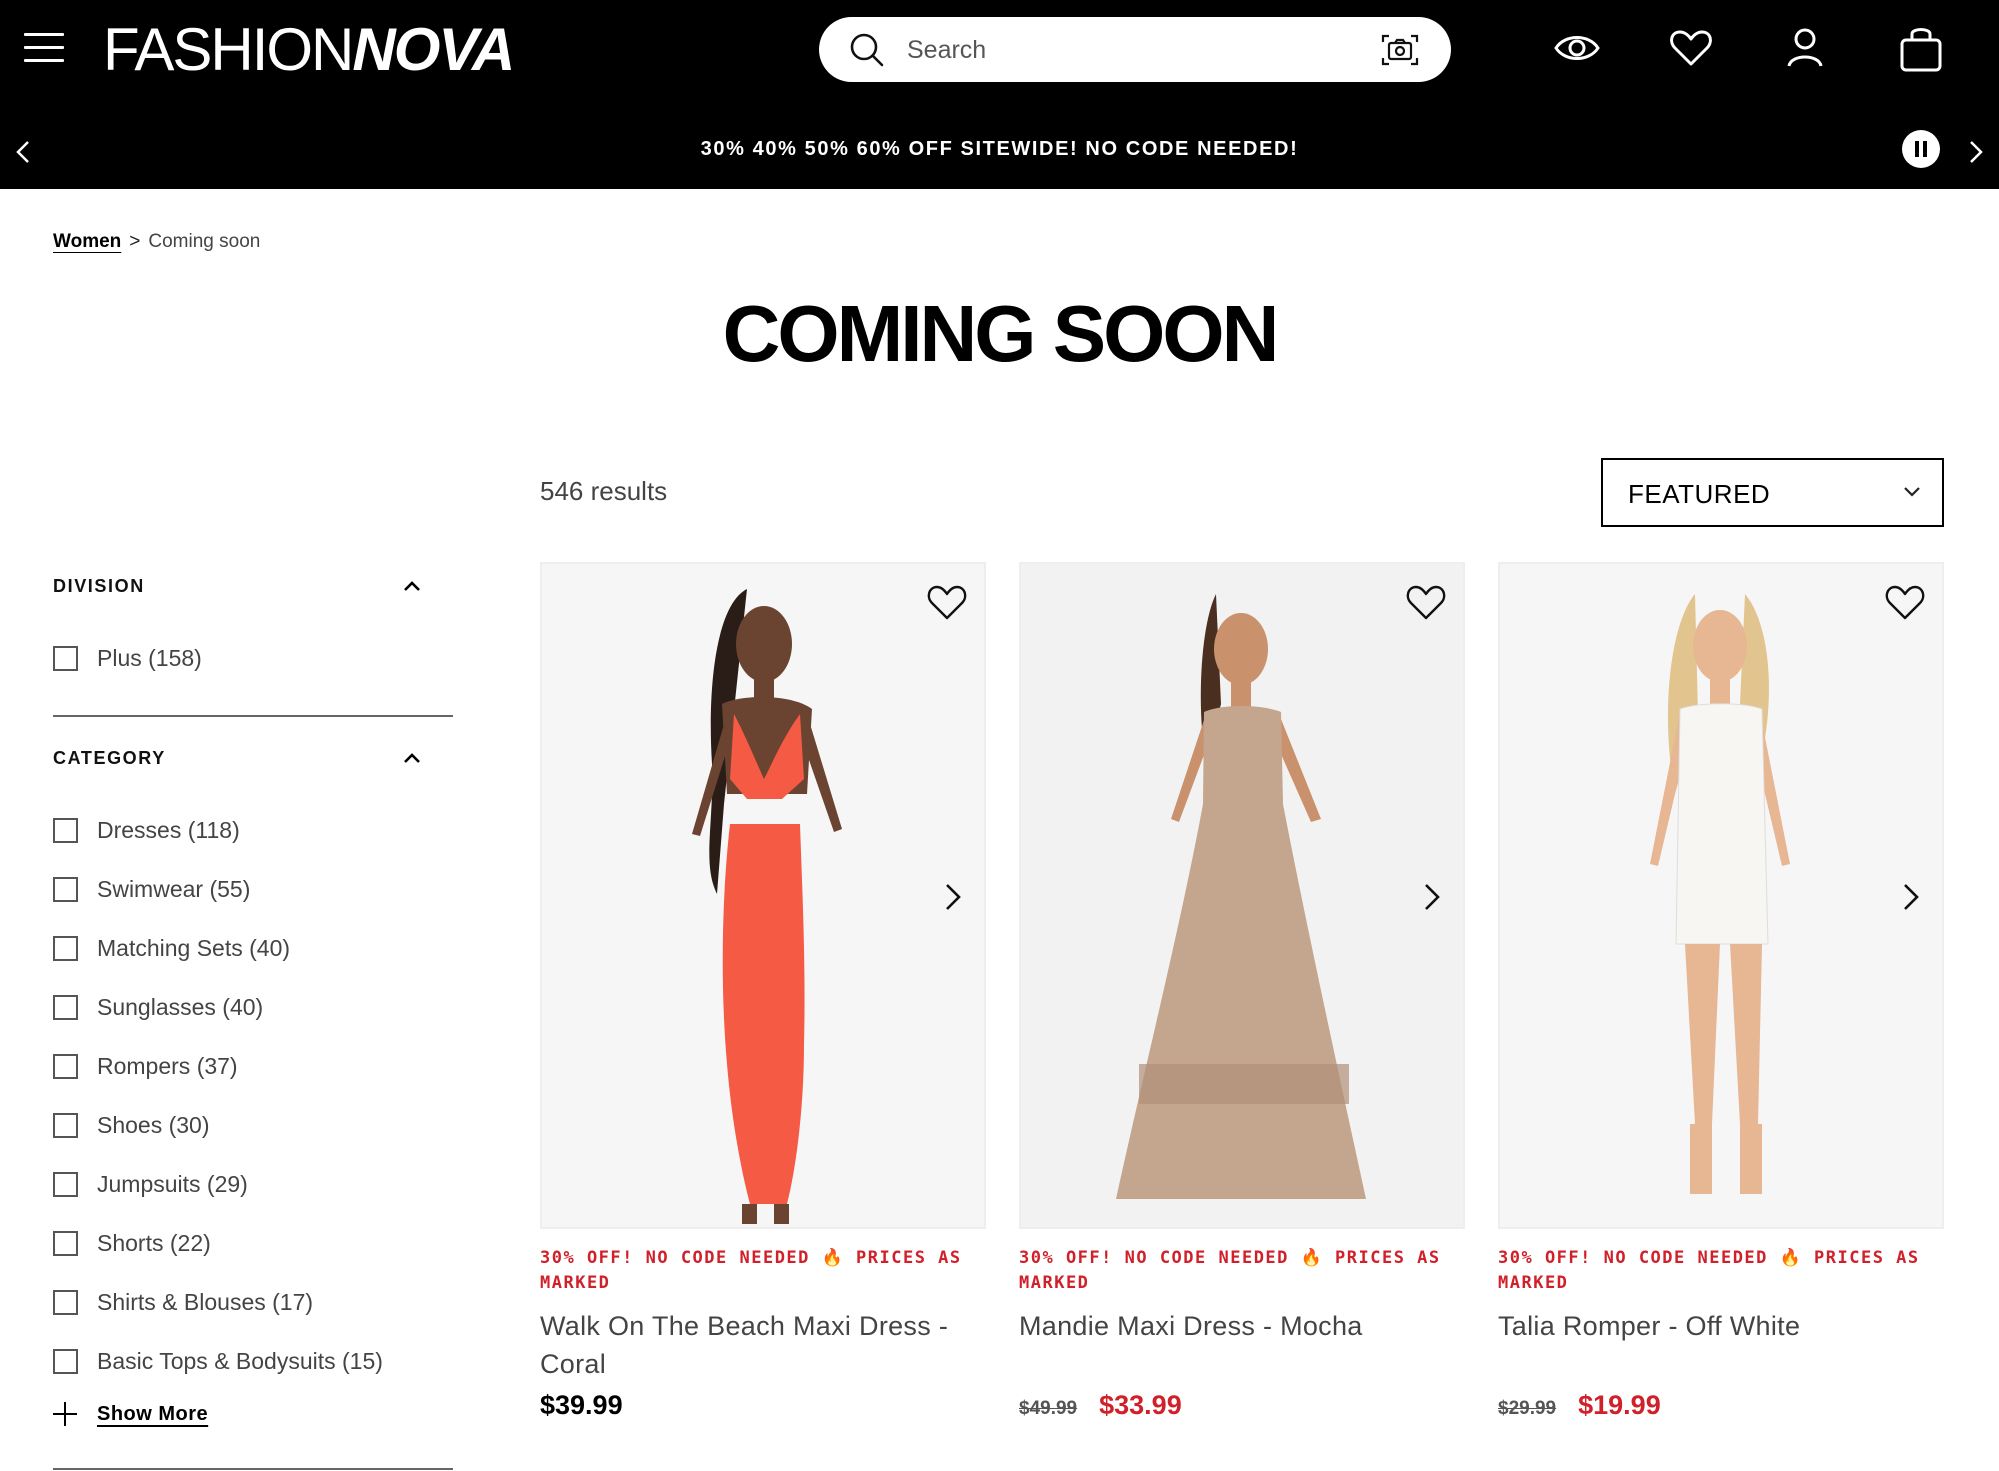  I want to click on filter-option-dresses: Dresses (118), so click(146, 830).